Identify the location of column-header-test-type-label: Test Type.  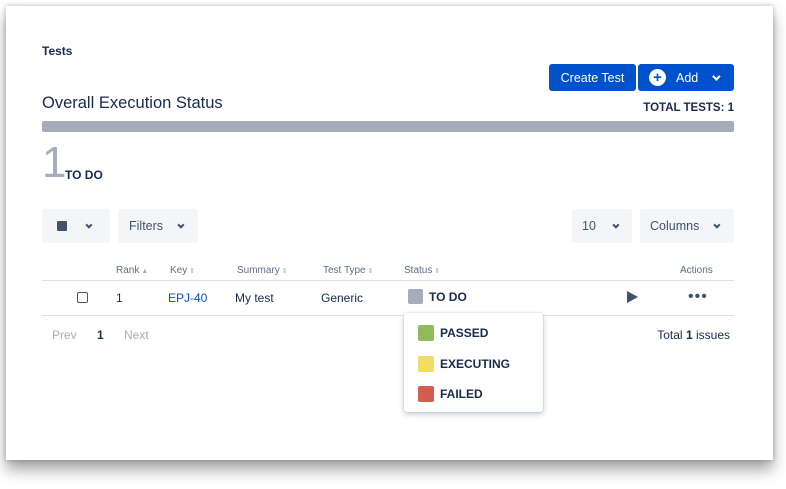
(344, 270).